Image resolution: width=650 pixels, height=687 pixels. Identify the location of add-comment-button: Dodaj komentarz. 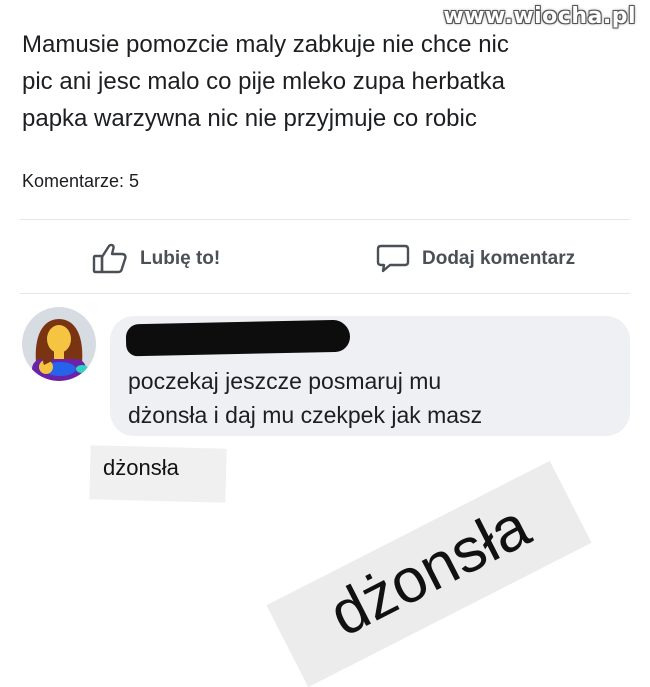
(475, 259).